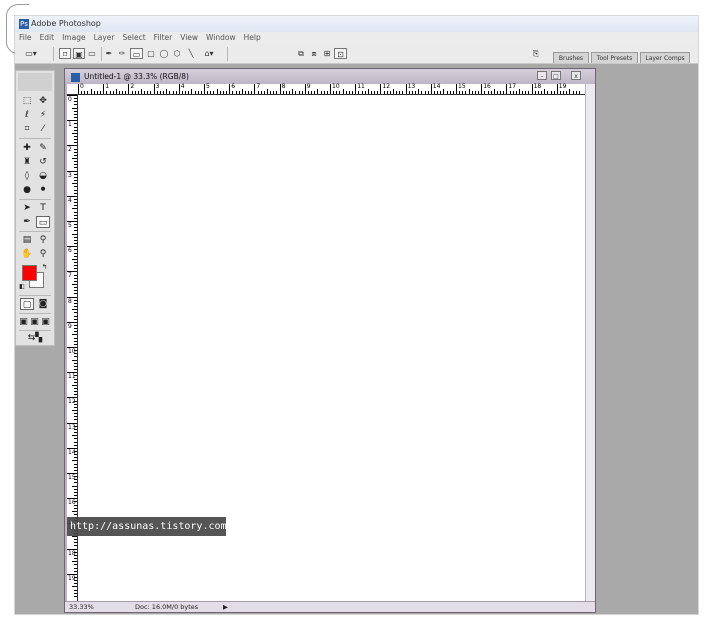 The height and width of the screenshot is (633, 712). What do you see at coordinates (136, 53) in the screenshot?
I see `rectangle-shape-icon: ▭` at bounding box center [136, 53].